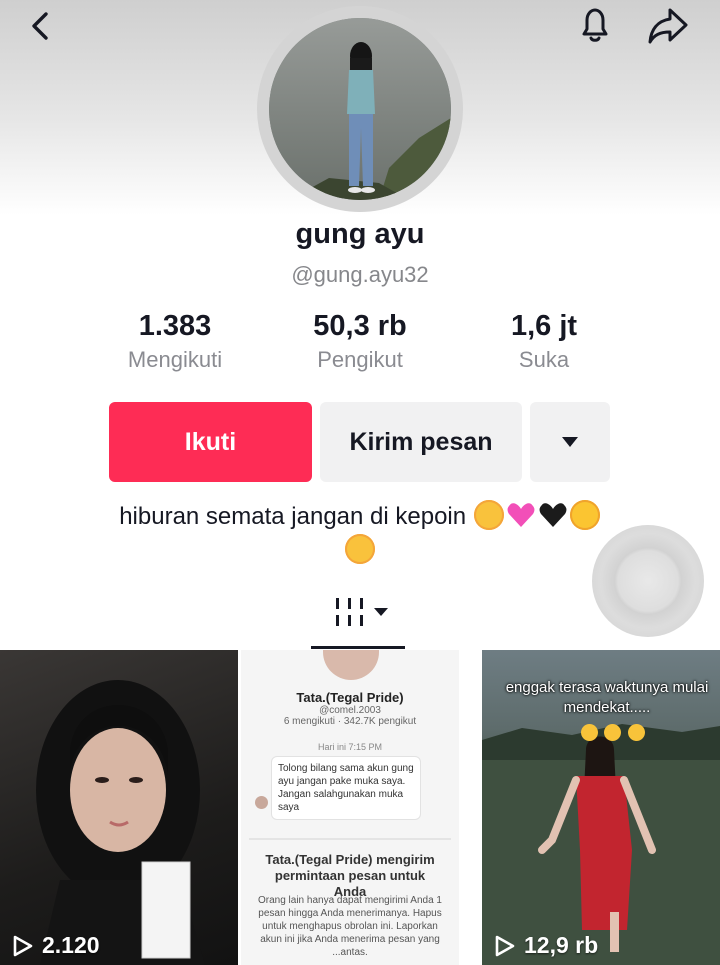 The width and height of the screenshot is (720, 965). Describe the element at coordinates (584, 515) in the screenshot. I see `heart-eyes-icon` at that location.